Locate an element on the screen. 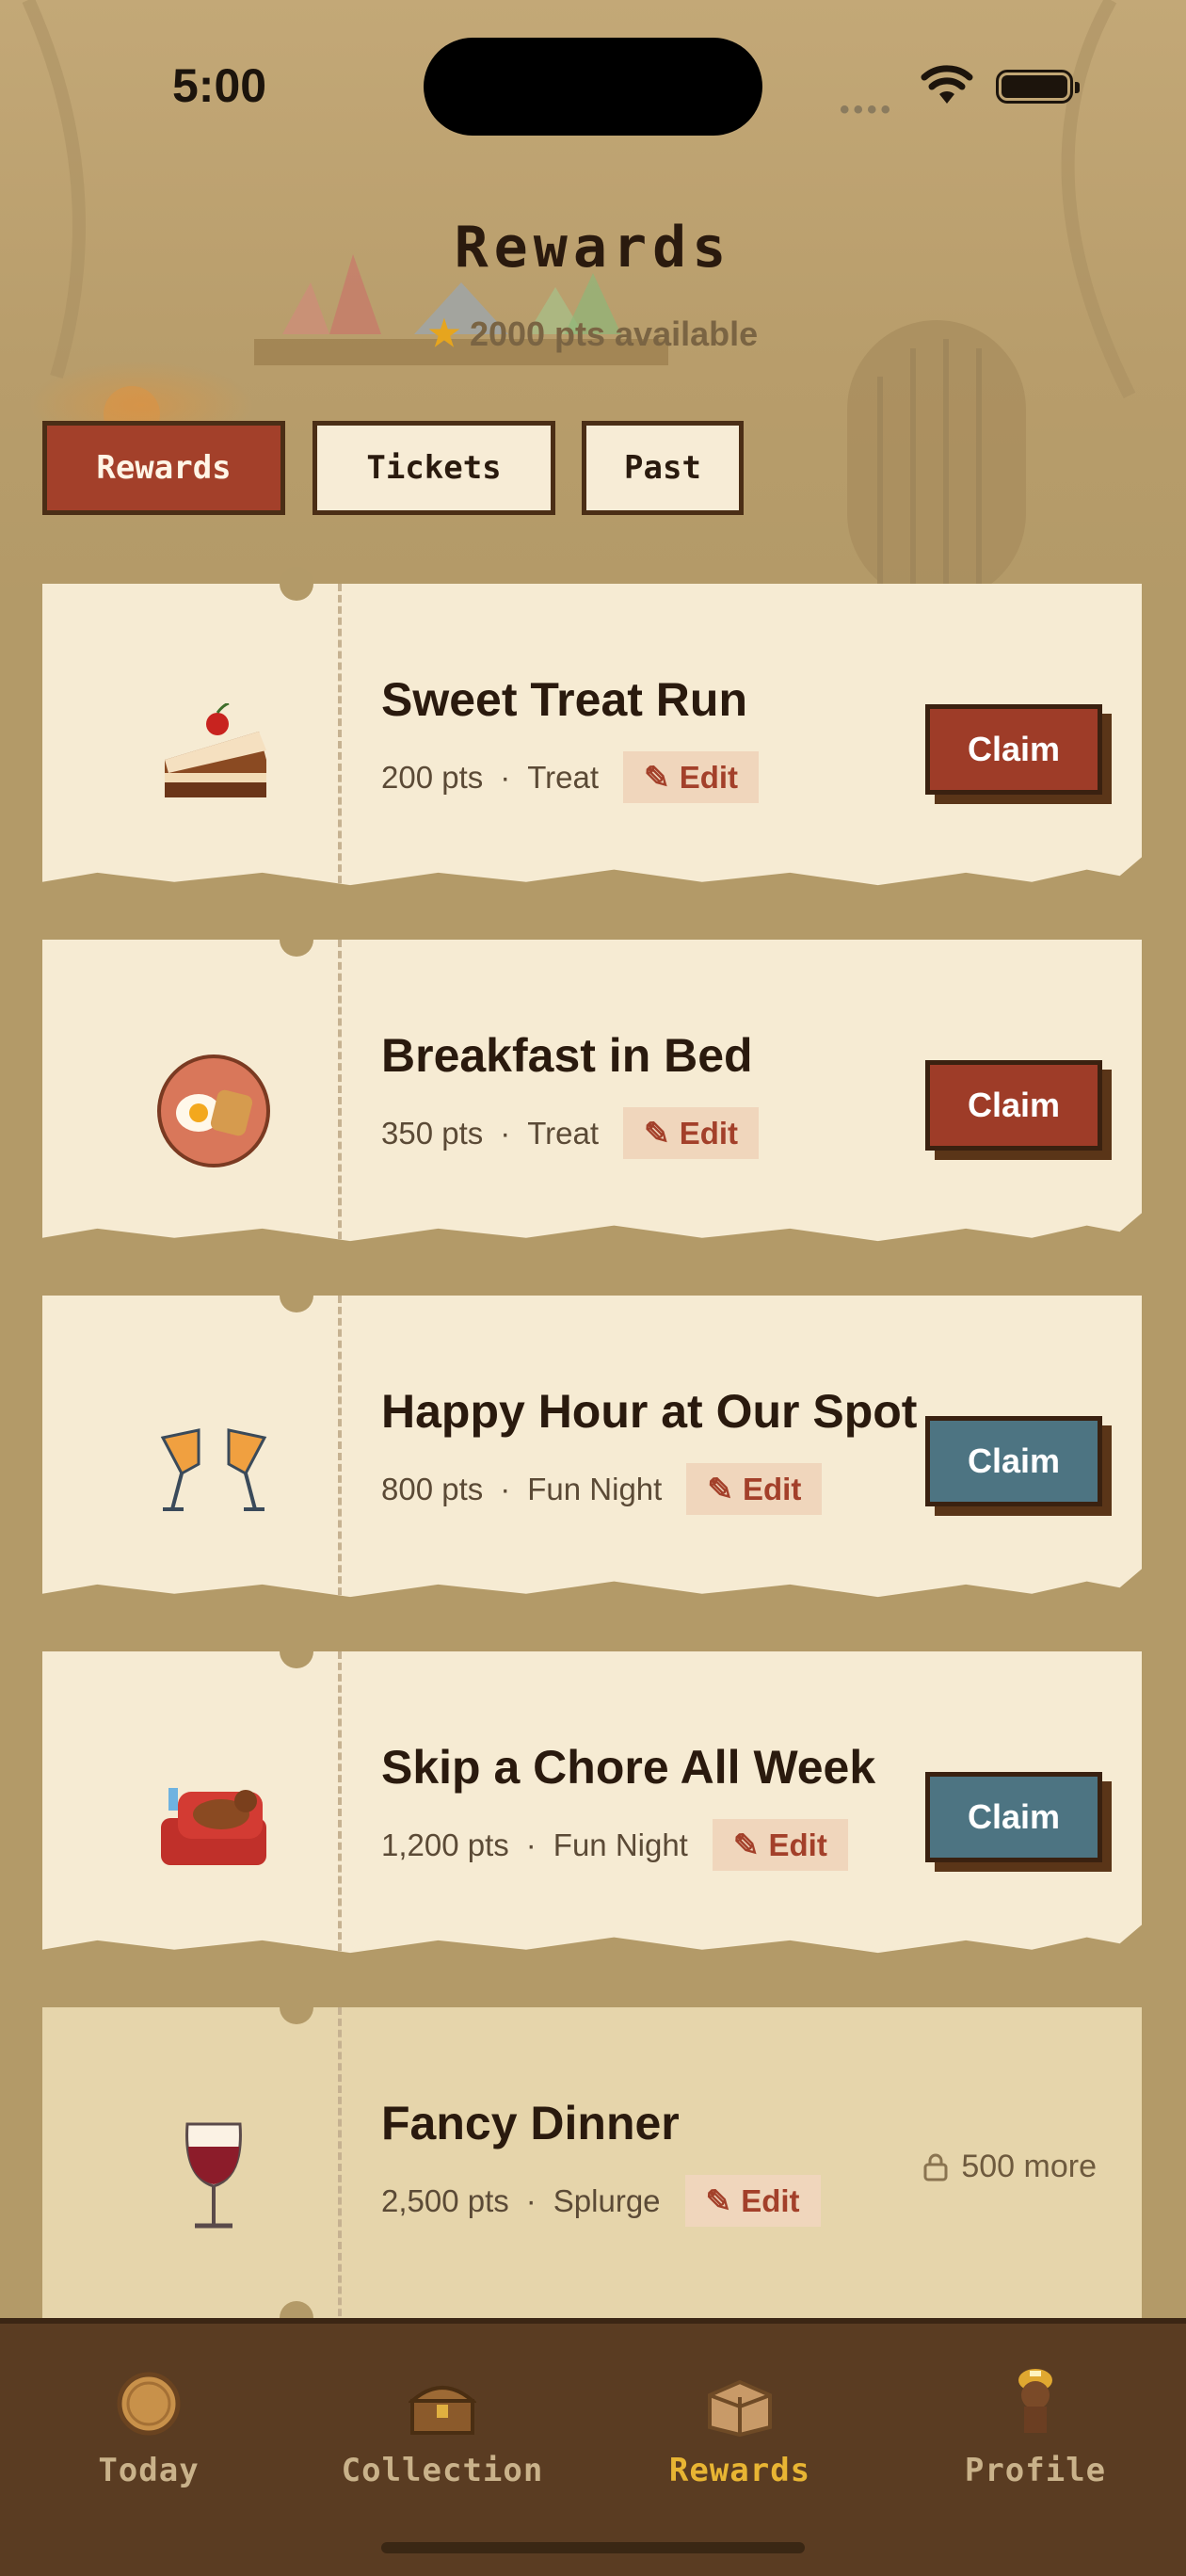 This screenshot has height=2576, width=1186. home-indicator is located at coordinates (593, 2547).